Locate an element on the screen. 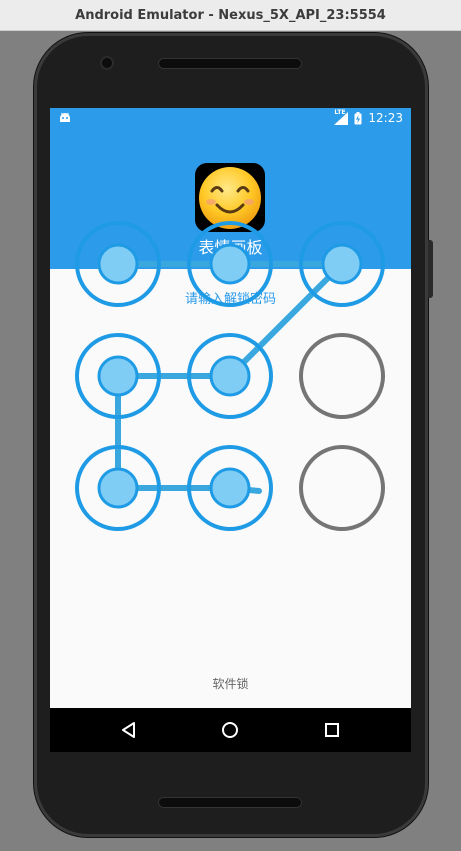  home-icon is located at coordinates (230, 730).